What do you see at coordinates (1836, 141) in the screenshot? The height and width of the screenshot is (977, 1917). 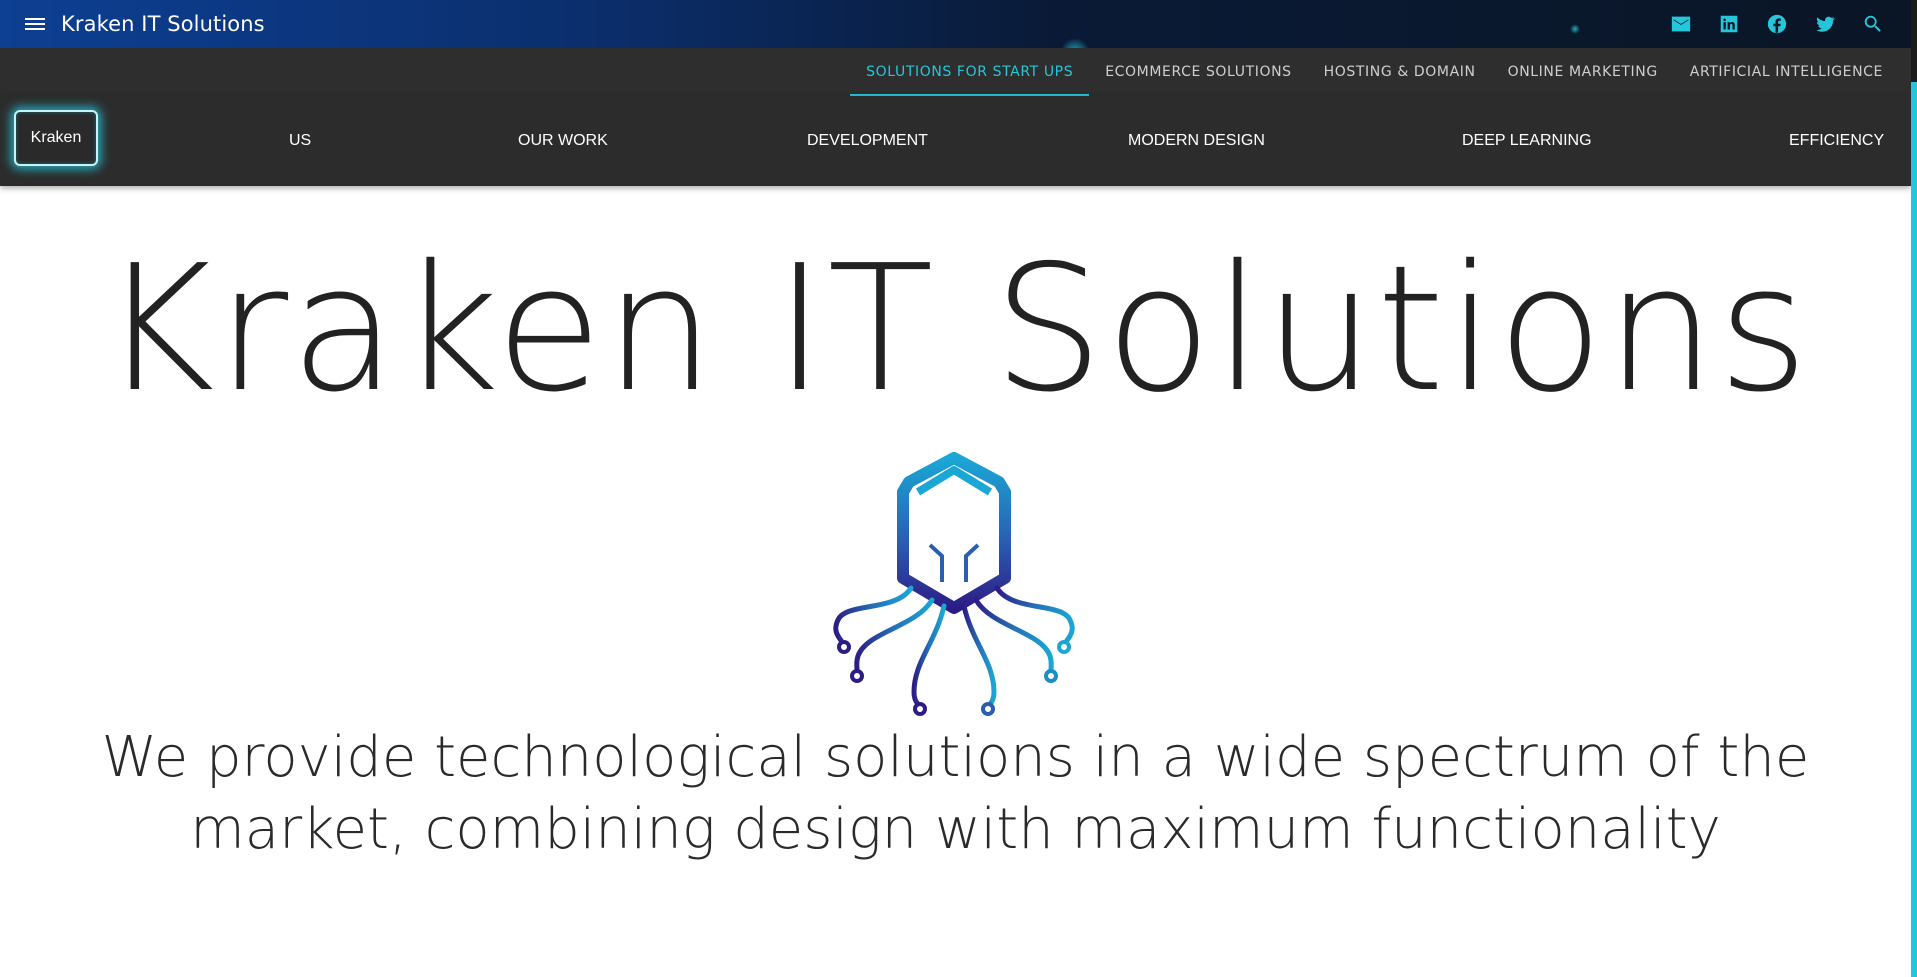 I see `nav-item-efficiency: EFFICIENCY` at bounding box center [1836, 141].